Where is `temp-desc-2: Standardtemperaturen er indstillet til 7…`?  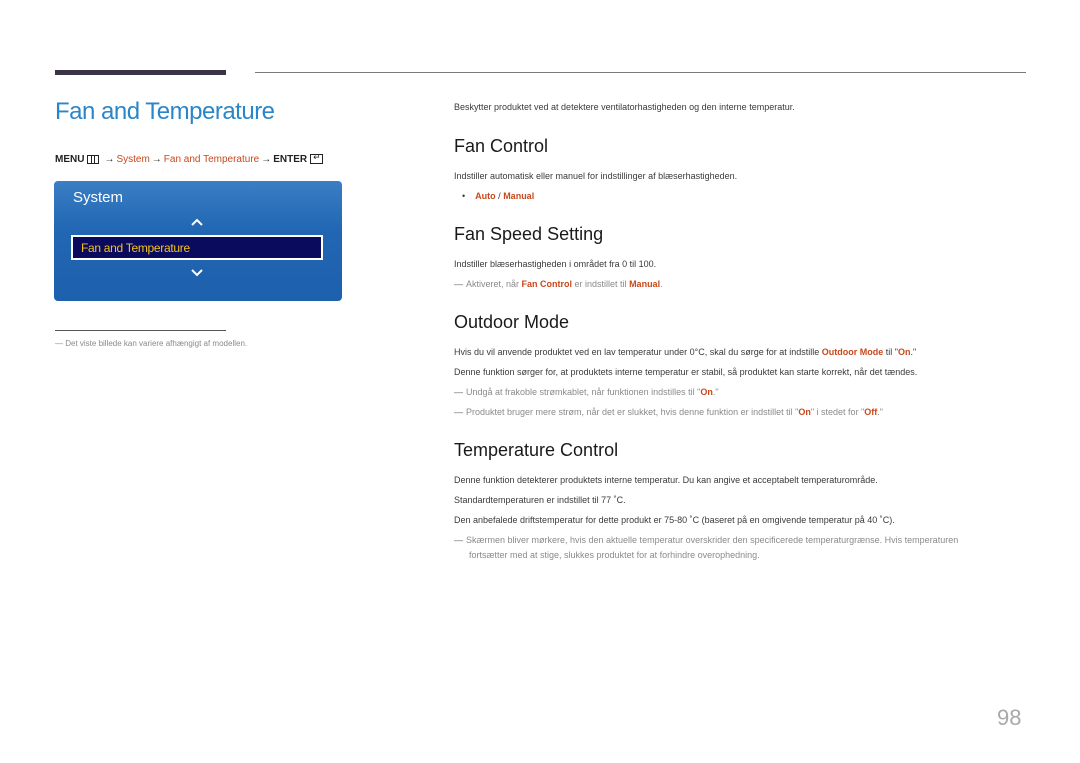 temp-desc-2: Standardtemperaturen er indstillet til 7… is located at coordinates (540, 500).